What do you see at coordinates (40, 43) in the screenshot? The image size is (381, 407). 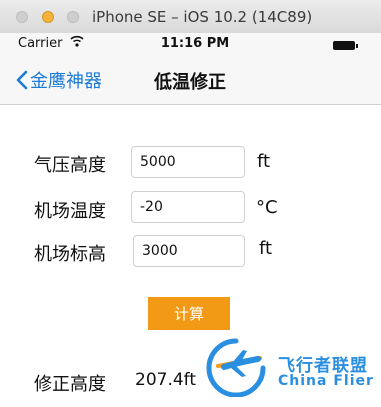 I see `carrier-label: Carrier` at bounding box center [40, 43].